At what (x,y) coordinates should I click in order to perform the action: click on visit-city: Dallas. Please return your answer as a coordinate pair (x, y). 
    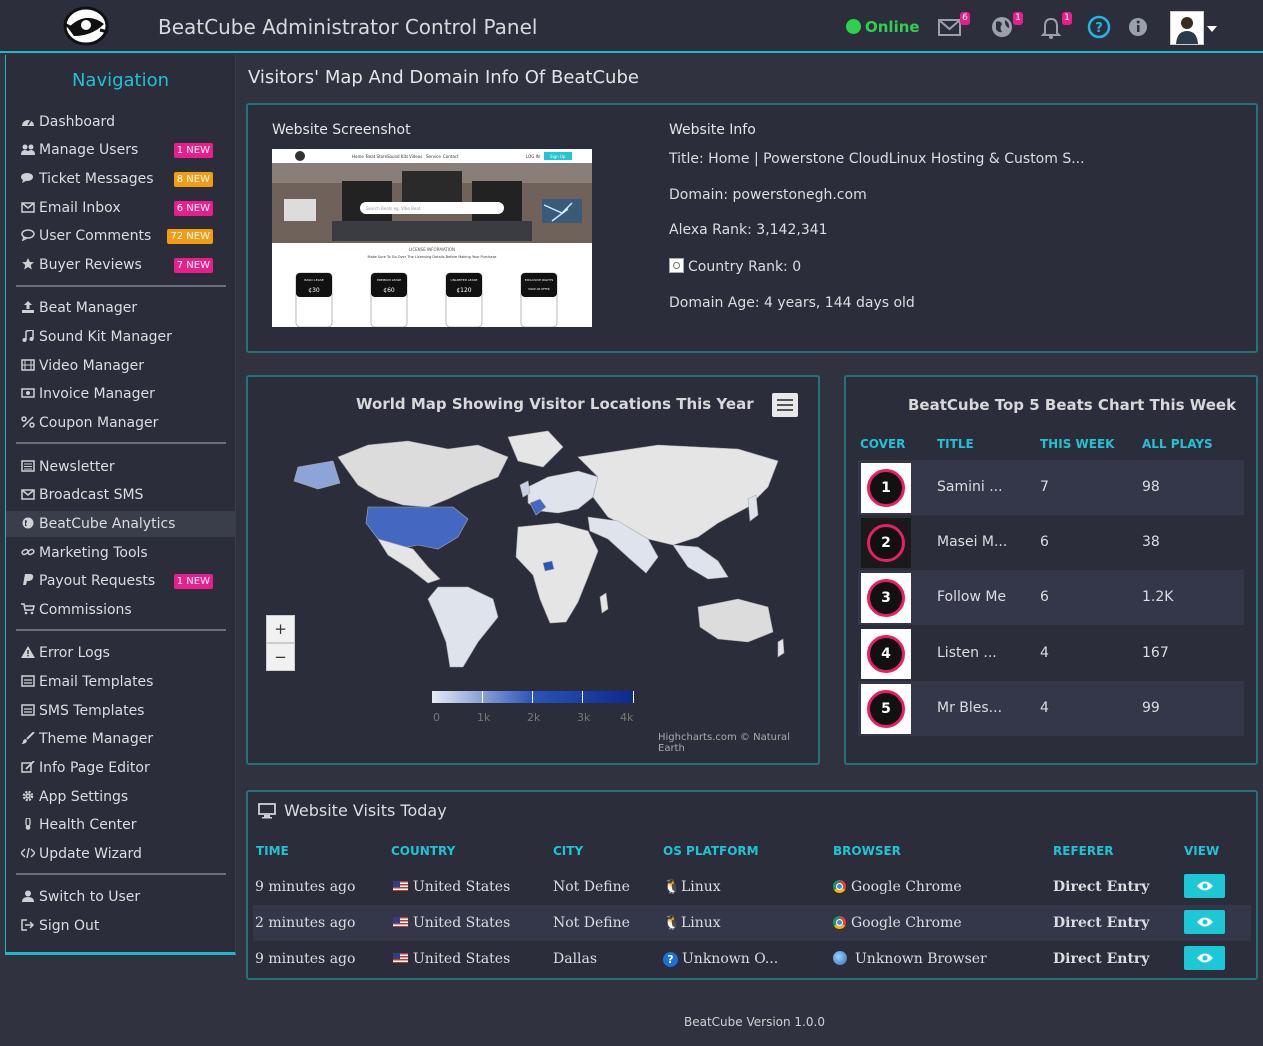
    Looking at the image, I should click on (575, 959).